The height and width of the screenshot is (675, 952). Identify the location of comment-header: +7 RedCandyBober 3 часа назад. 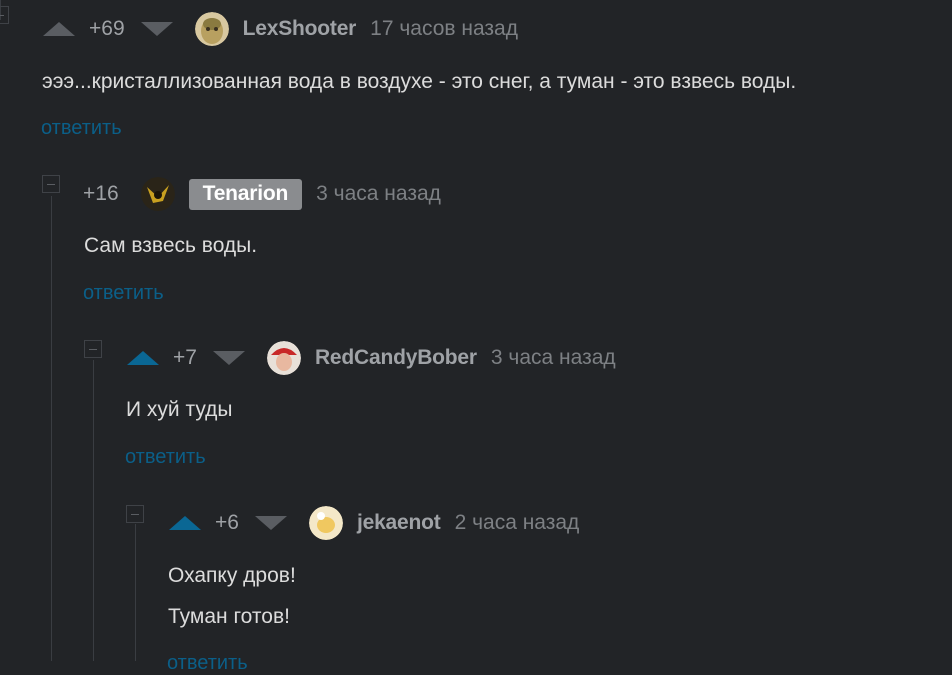
(371, 358).